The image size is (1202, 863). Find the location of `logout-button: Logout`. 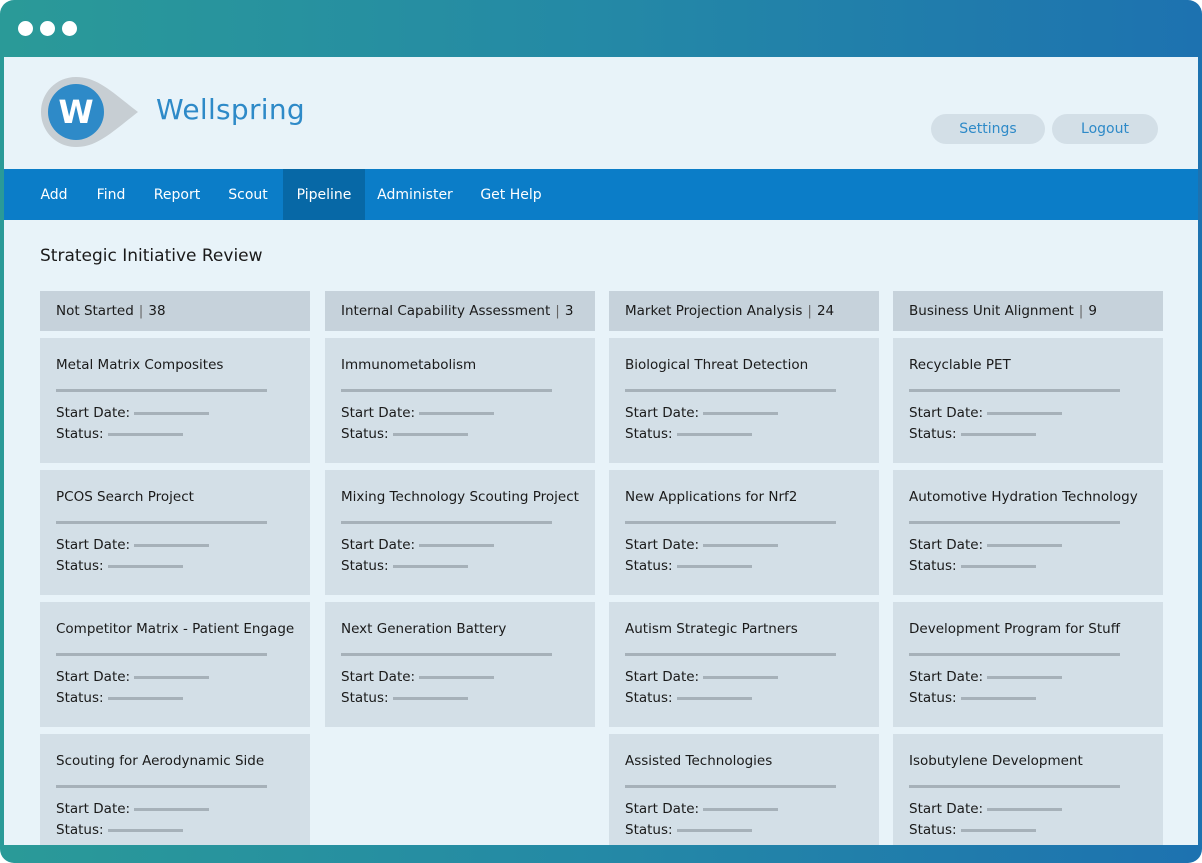

logout-button: Logout is located at coordinates (1105, 129).